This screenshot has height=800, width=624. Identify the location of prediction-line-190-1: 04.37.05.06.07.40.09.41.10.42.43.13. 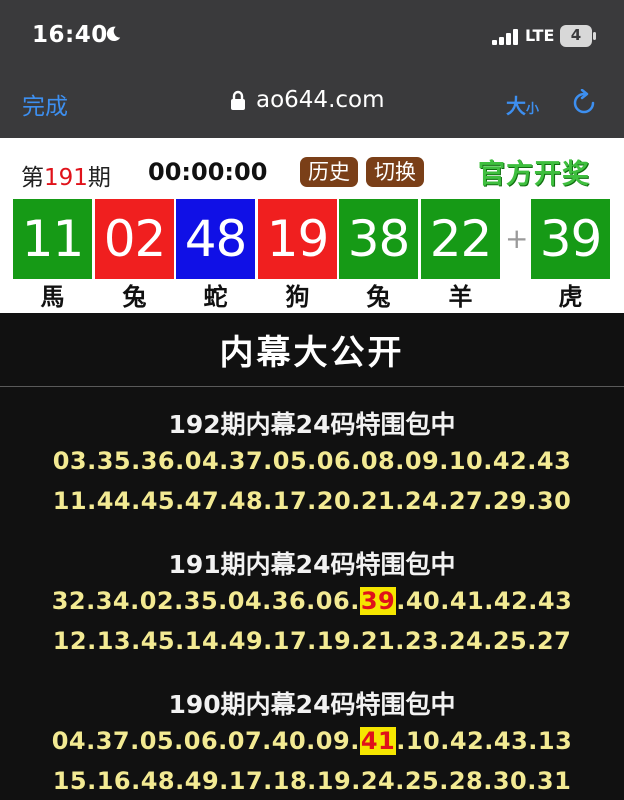
(312, 741).